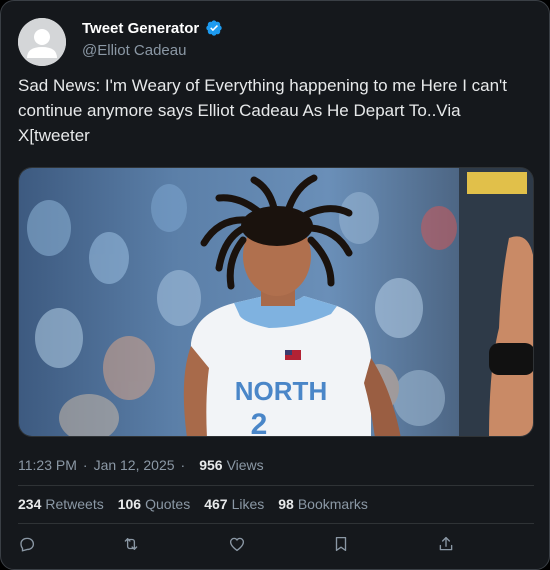 Image resolution: width=550 pixels, height=570 pixels. I want to click on divider-bottom, so click(276, 523).